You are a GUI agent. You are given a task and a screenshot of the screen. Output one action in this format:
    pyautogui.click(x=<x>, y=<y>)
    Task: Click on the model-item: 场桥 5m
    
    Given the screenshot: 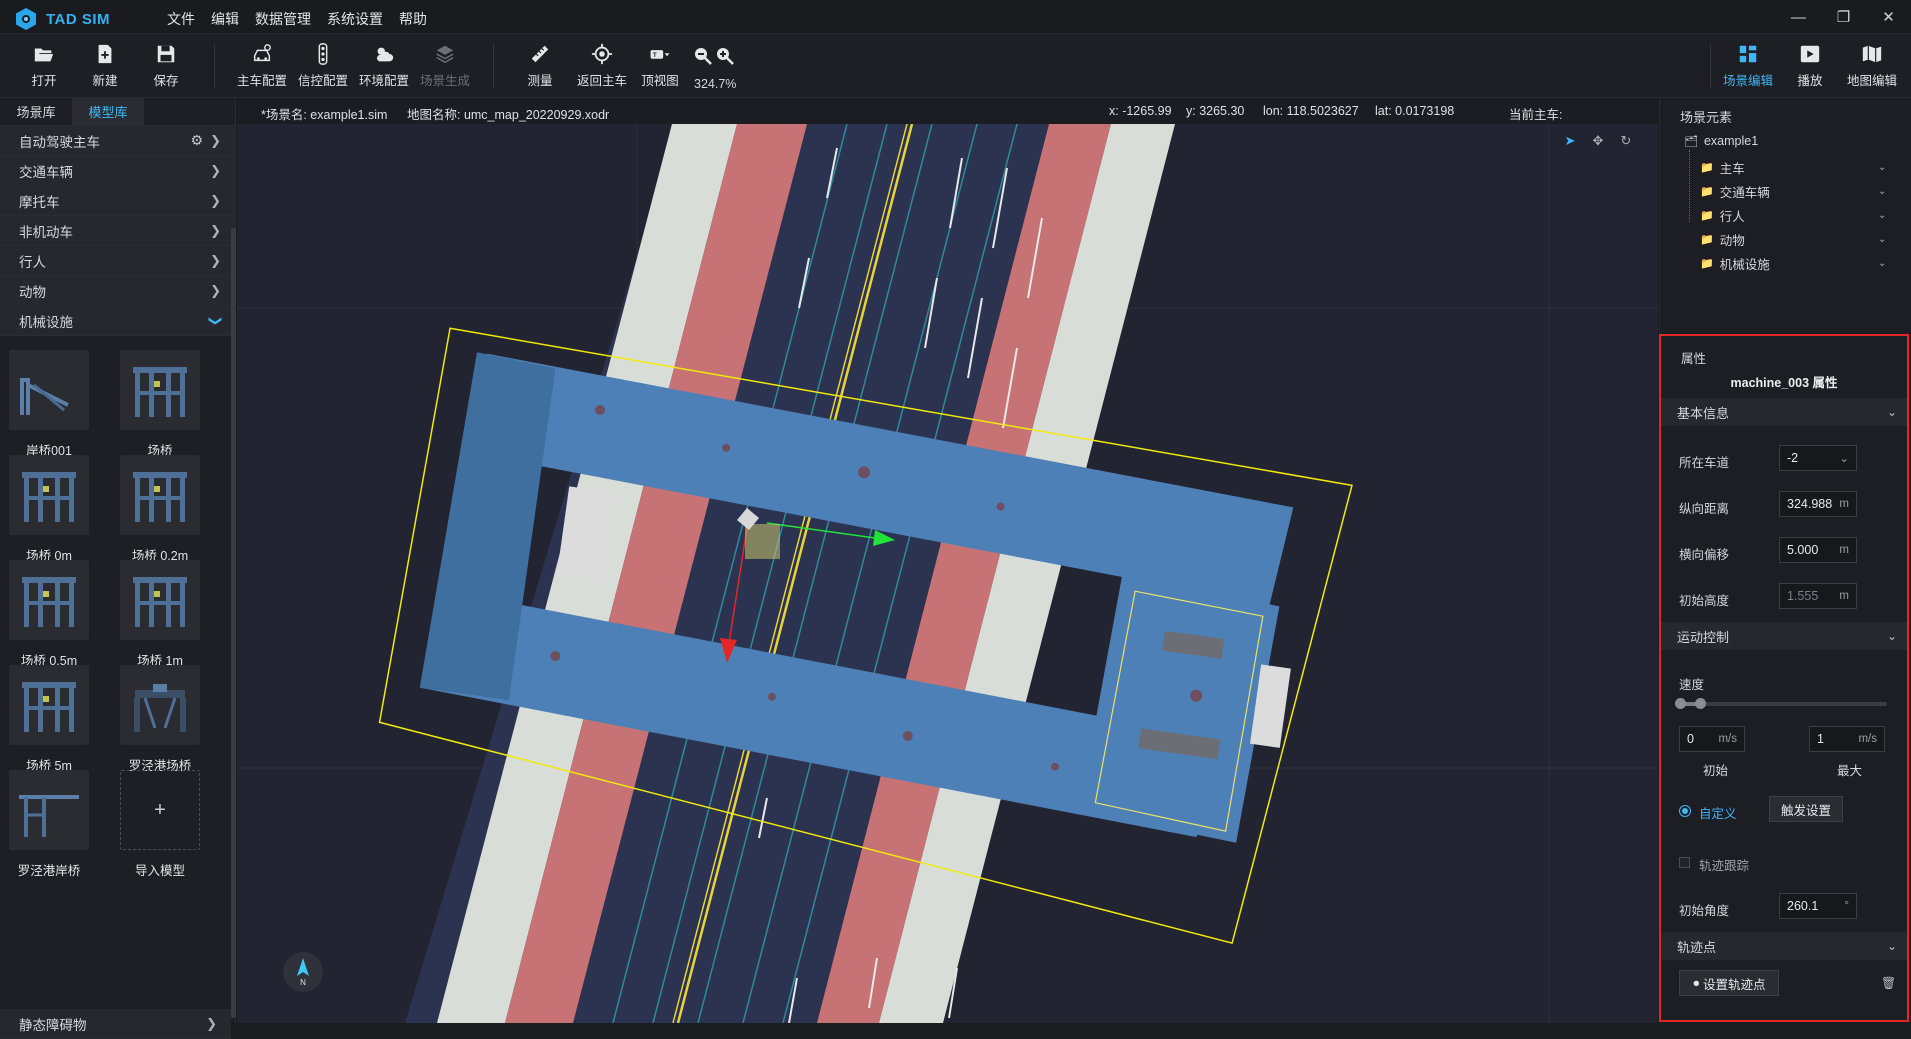 What is the action you would take?
    pyautogui.click(x=49, y=720)
    